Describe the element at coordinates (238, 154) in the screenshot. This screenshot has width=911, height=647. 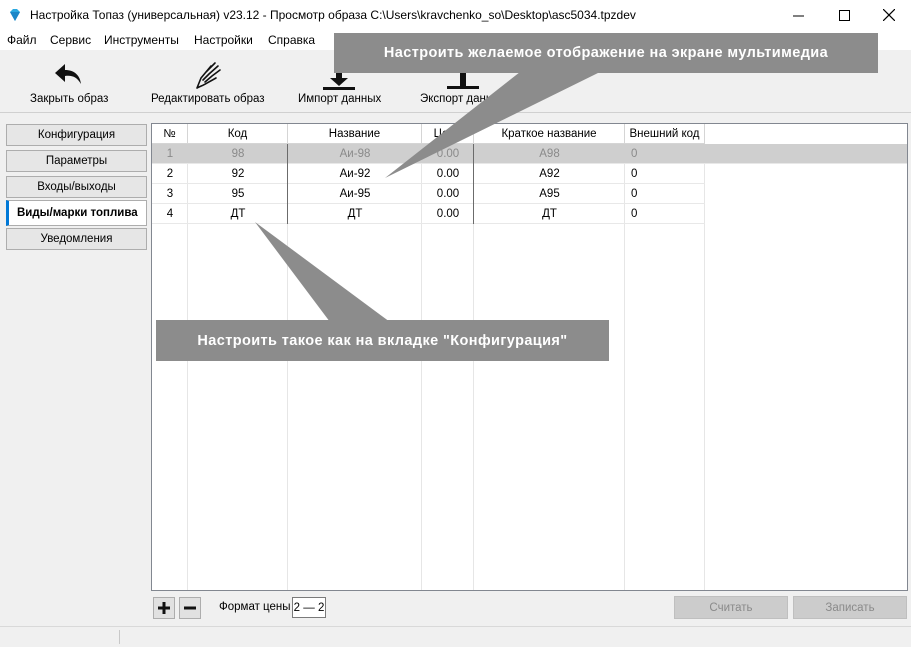
I see `cell-code: 98` at that location.